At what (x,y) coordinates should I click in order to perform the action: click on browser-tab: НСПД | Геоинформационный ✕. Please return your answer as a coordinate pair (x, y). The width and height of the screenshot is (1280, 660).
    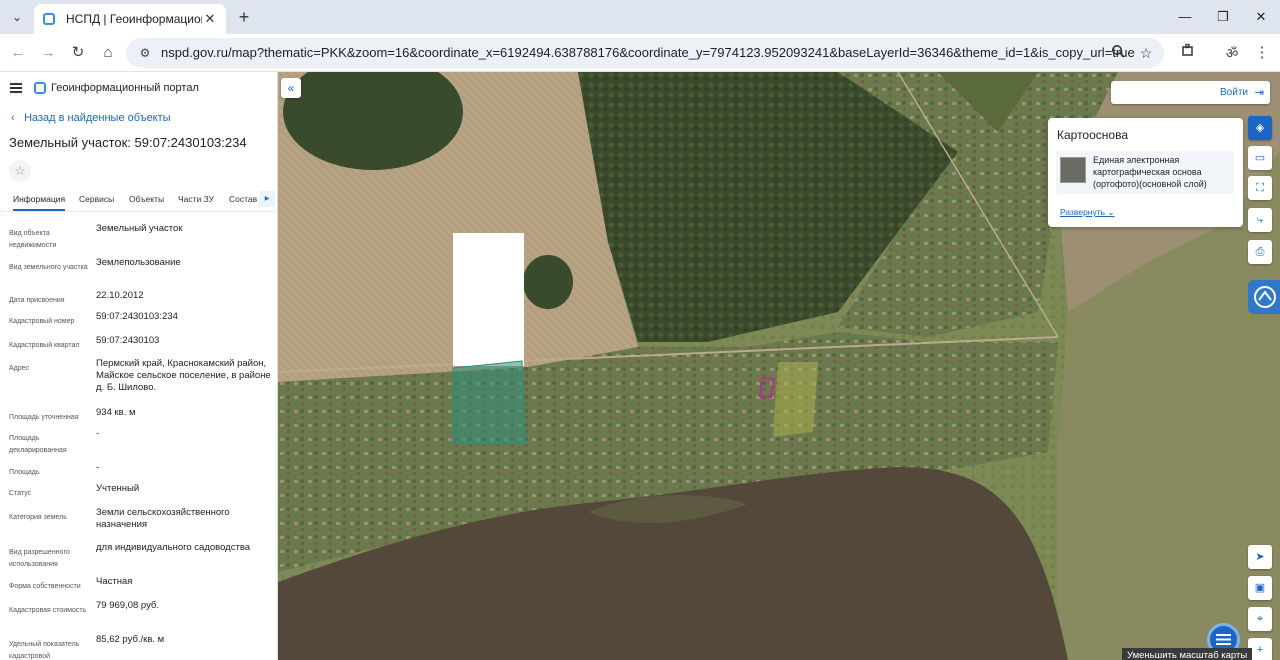
    Looking at the image, I should click on (130, 19).